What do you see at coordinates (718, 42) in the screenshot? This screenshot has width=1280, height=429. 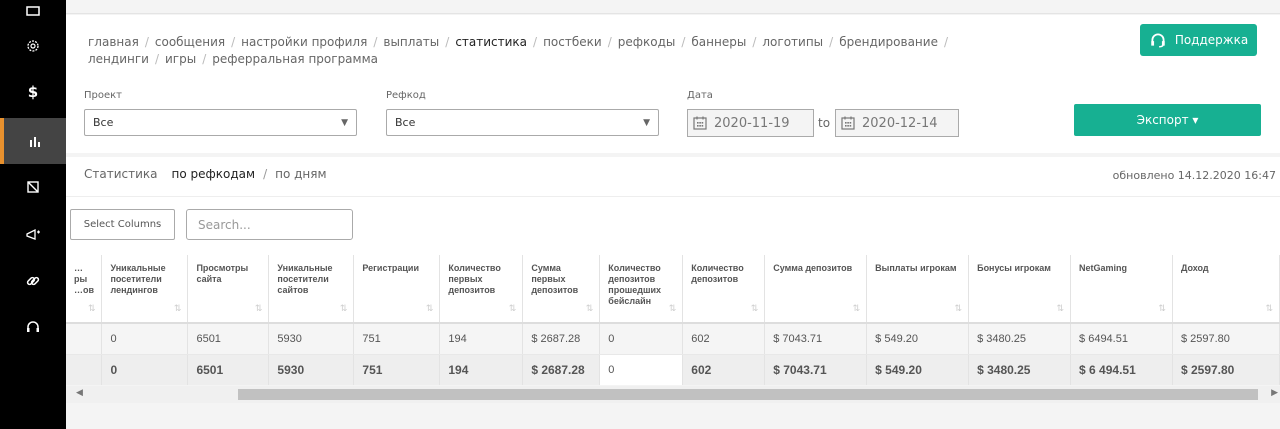 I see `breadcrumb-item: баннеры` at bounding box center [718, 42].